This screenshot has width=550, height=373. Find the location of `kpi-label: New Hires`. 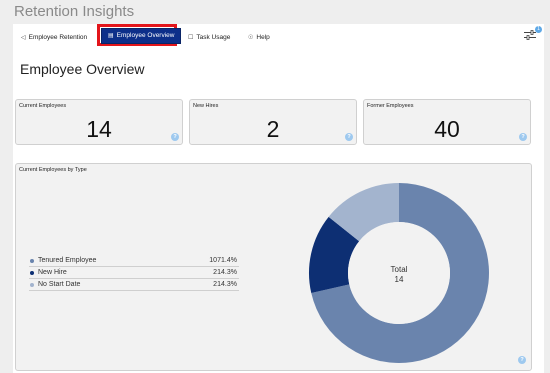

kpi-label: New Hires is located at coordinates (206, 106).